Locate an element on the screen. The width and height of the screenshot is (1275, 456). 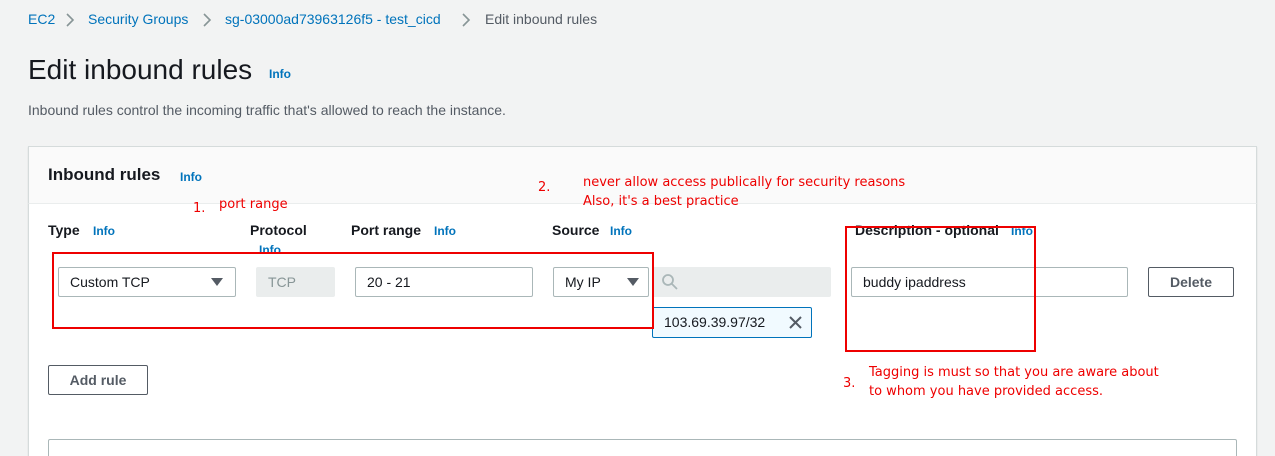
column-port-range: Port range is located at coordinates (386, 230).